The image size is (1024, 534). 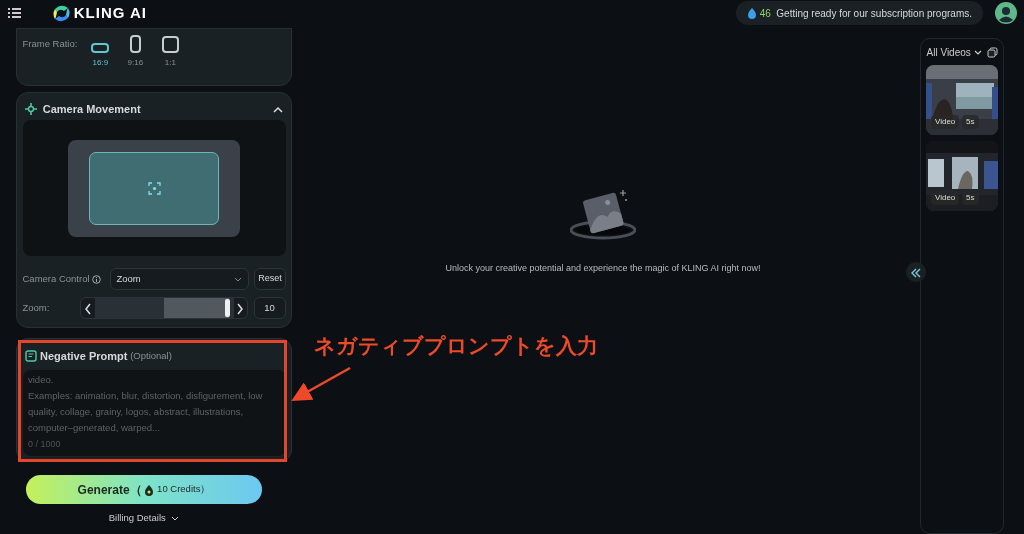 What do you see at coordinates (765, 13) in the screenshot?
I see `credit-count: 46` at bounding box center [765, 13].